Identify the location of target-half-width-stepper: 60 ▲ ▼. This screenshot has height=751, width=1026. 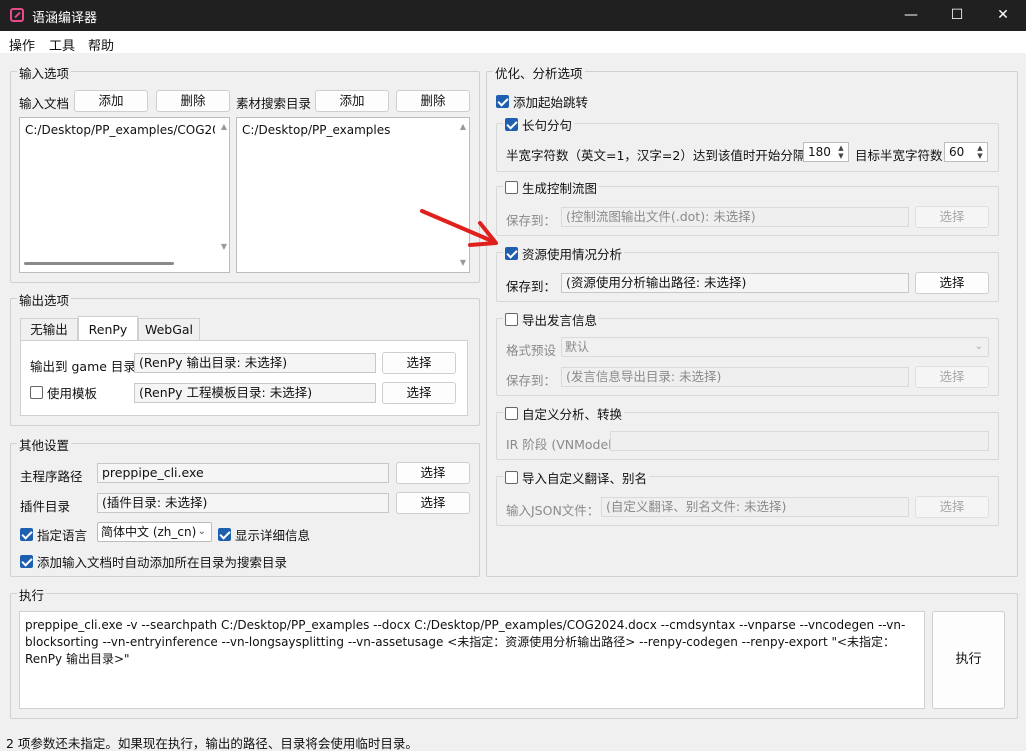
(966, 152).